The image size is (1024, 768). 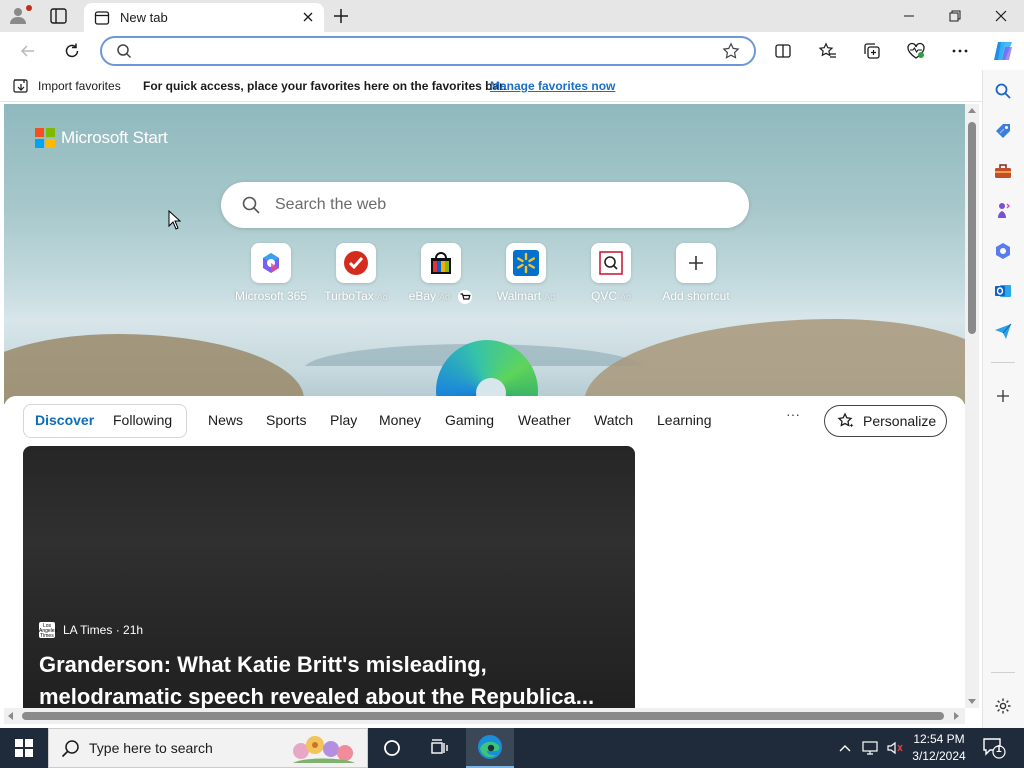 I want to click on favorites-icon, so click(x=827, y=50).